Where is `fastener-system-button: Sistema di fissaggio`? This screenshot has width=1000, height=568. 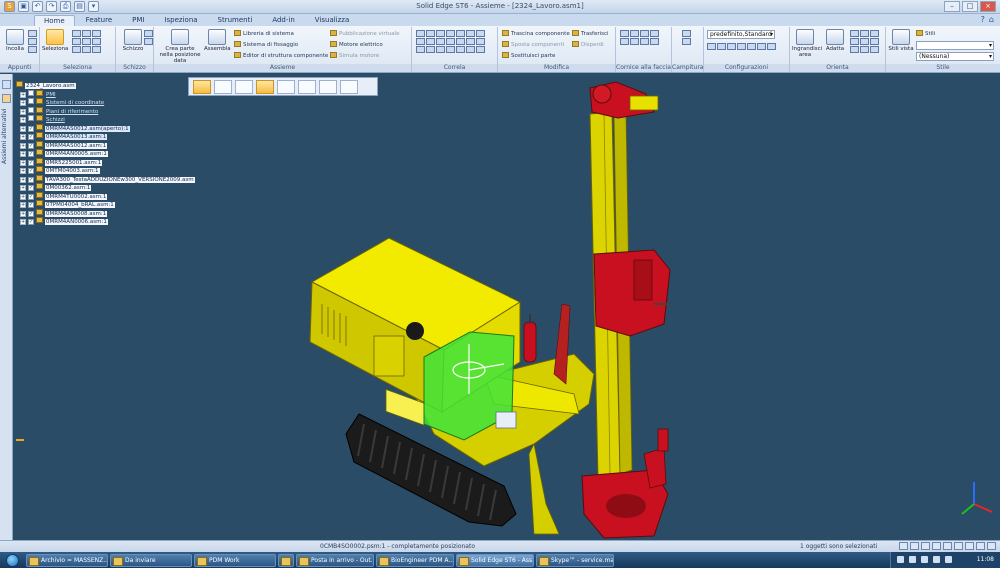
fastener-system-button: Sistema di fissaggio is located at coordinates (266, 45).